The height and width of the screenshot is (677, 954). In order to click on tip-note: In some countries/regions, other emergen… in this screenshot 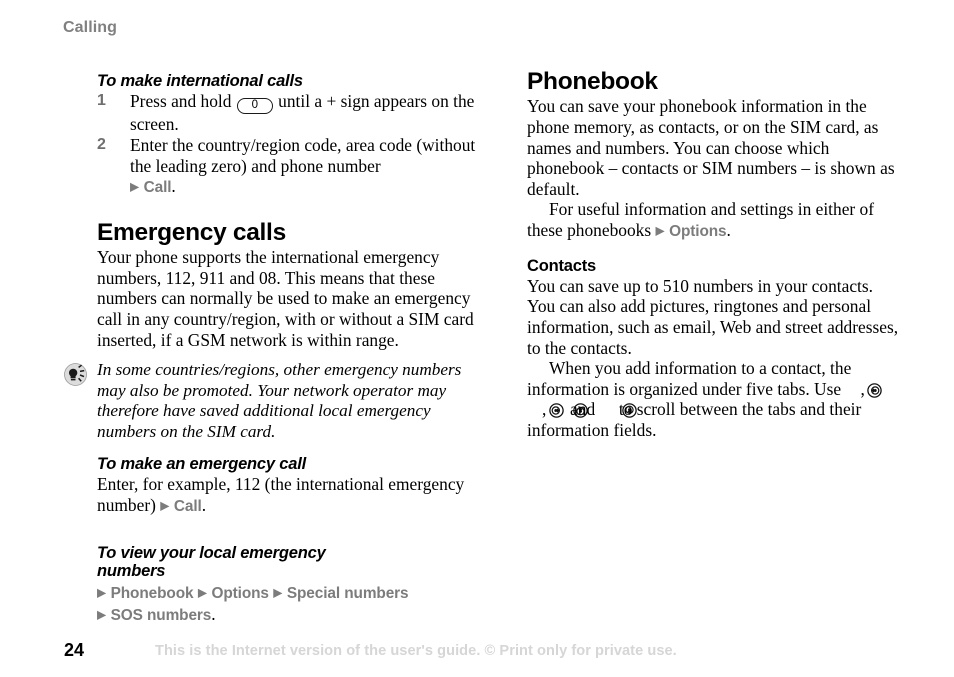, I will do `click(270, 401)`.